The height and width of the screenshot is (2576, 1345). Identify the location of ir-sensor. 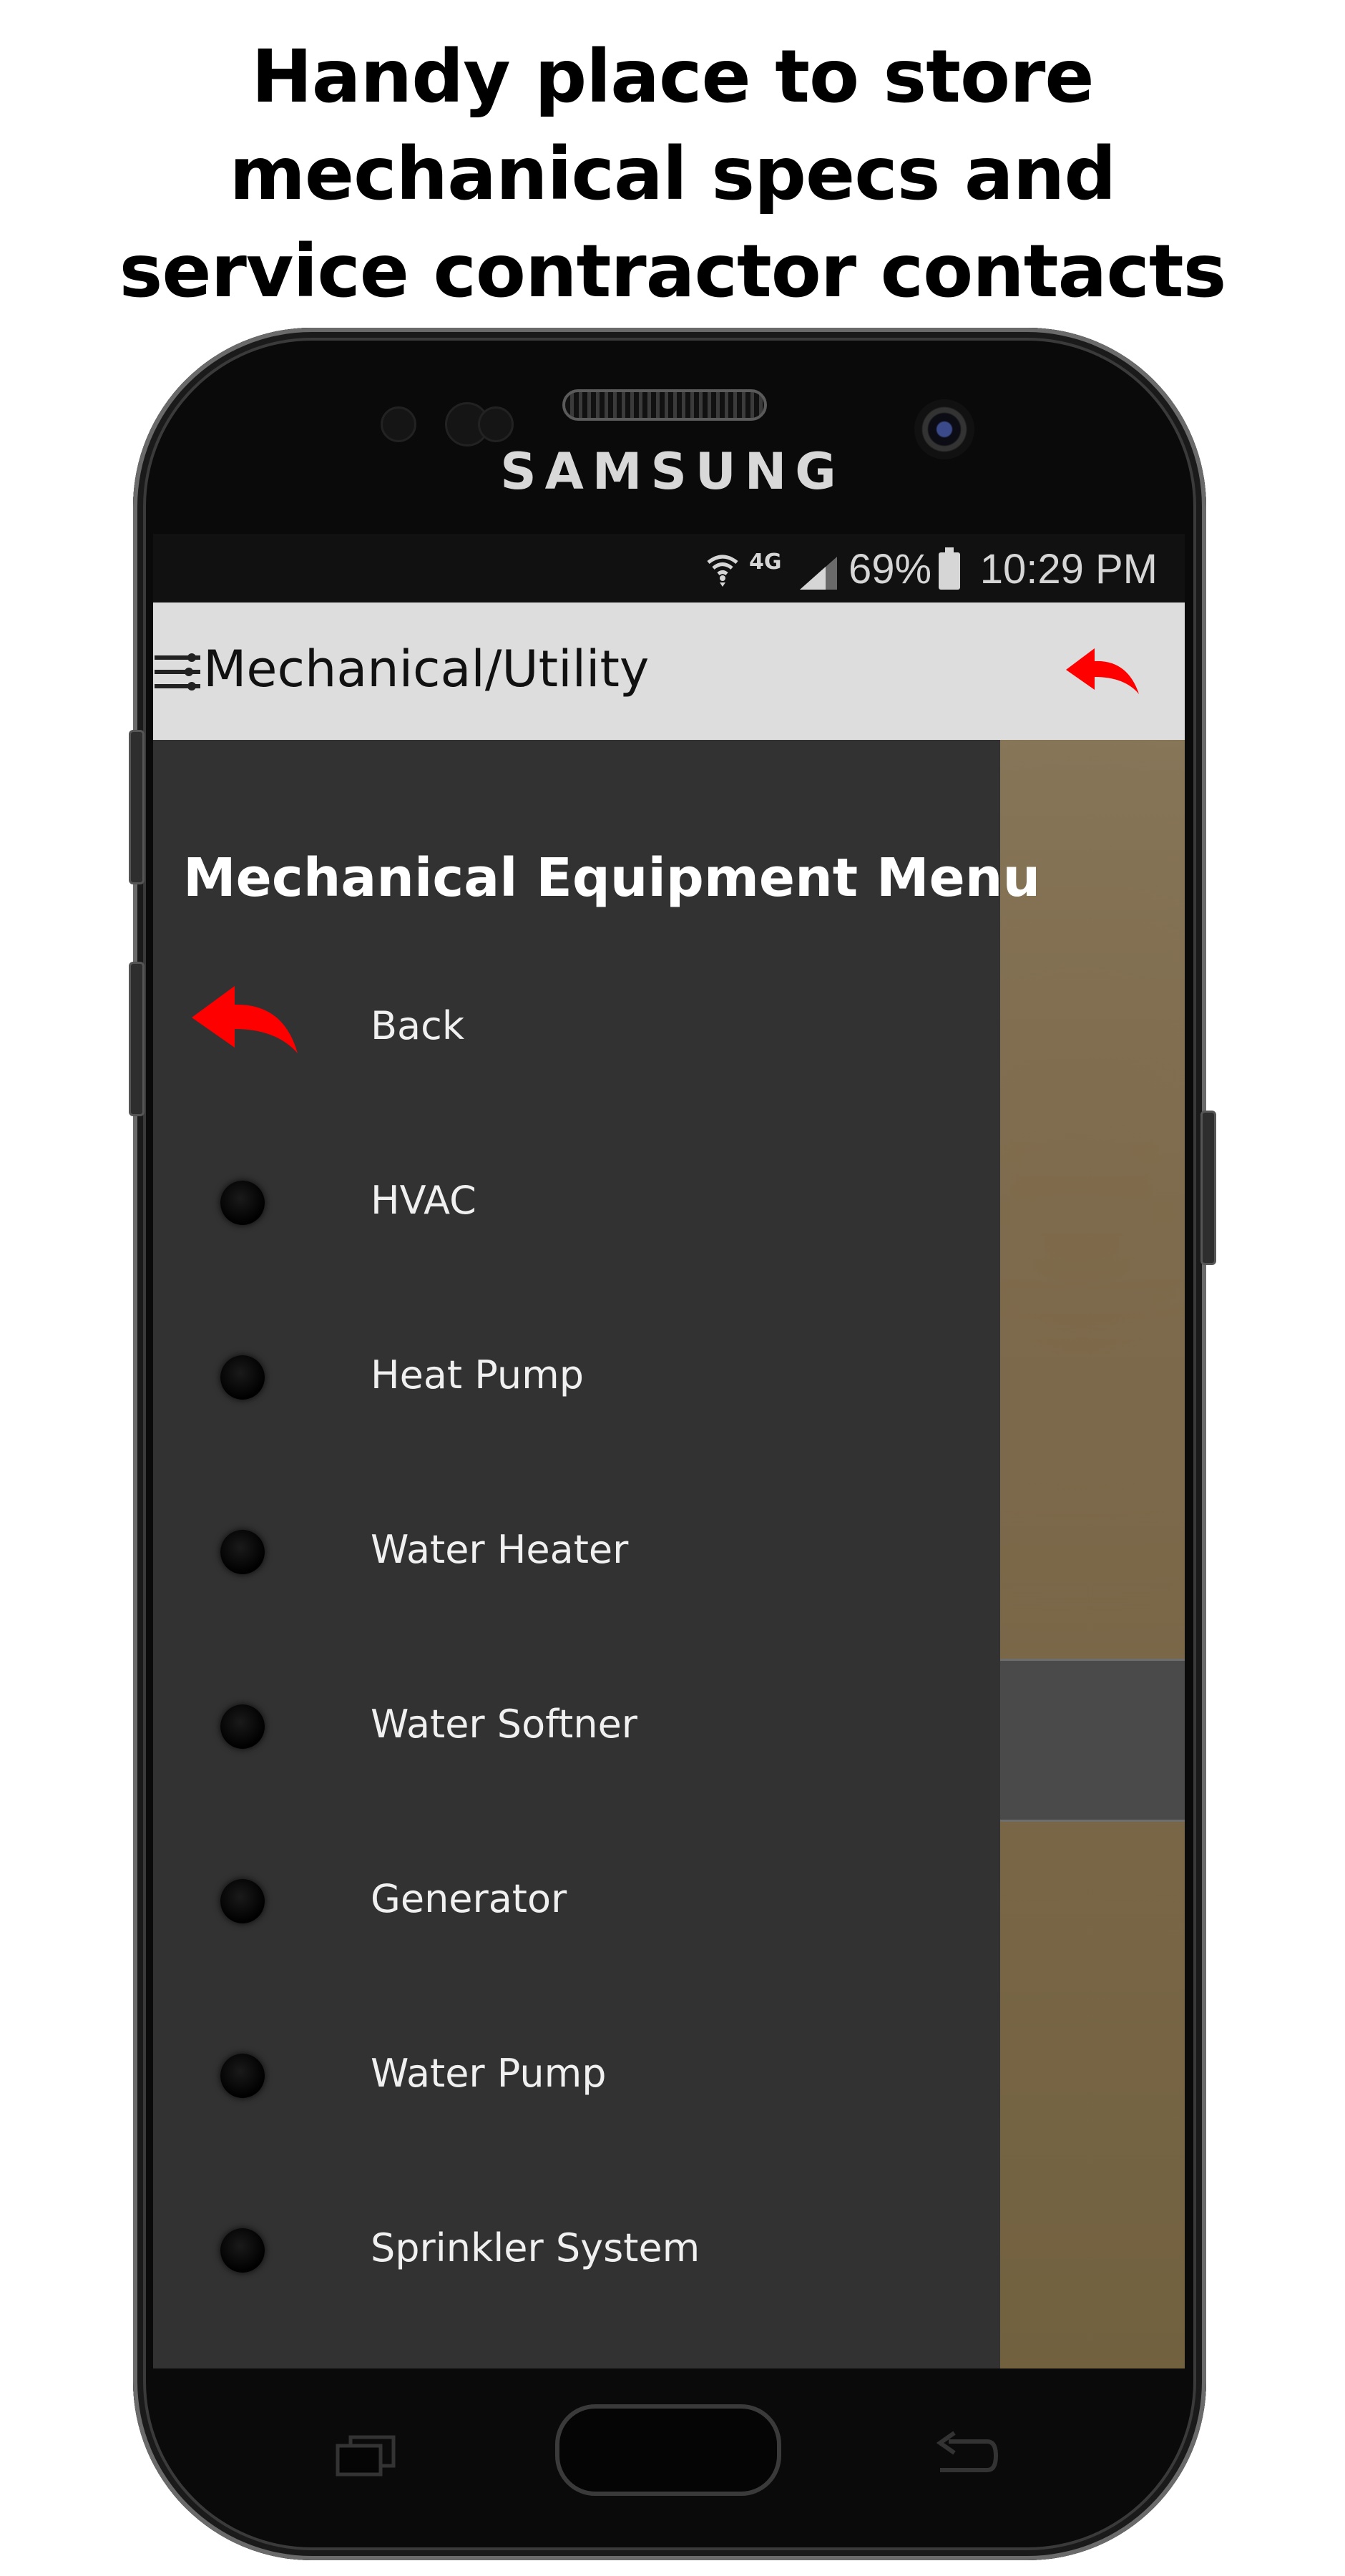
(496, 424).